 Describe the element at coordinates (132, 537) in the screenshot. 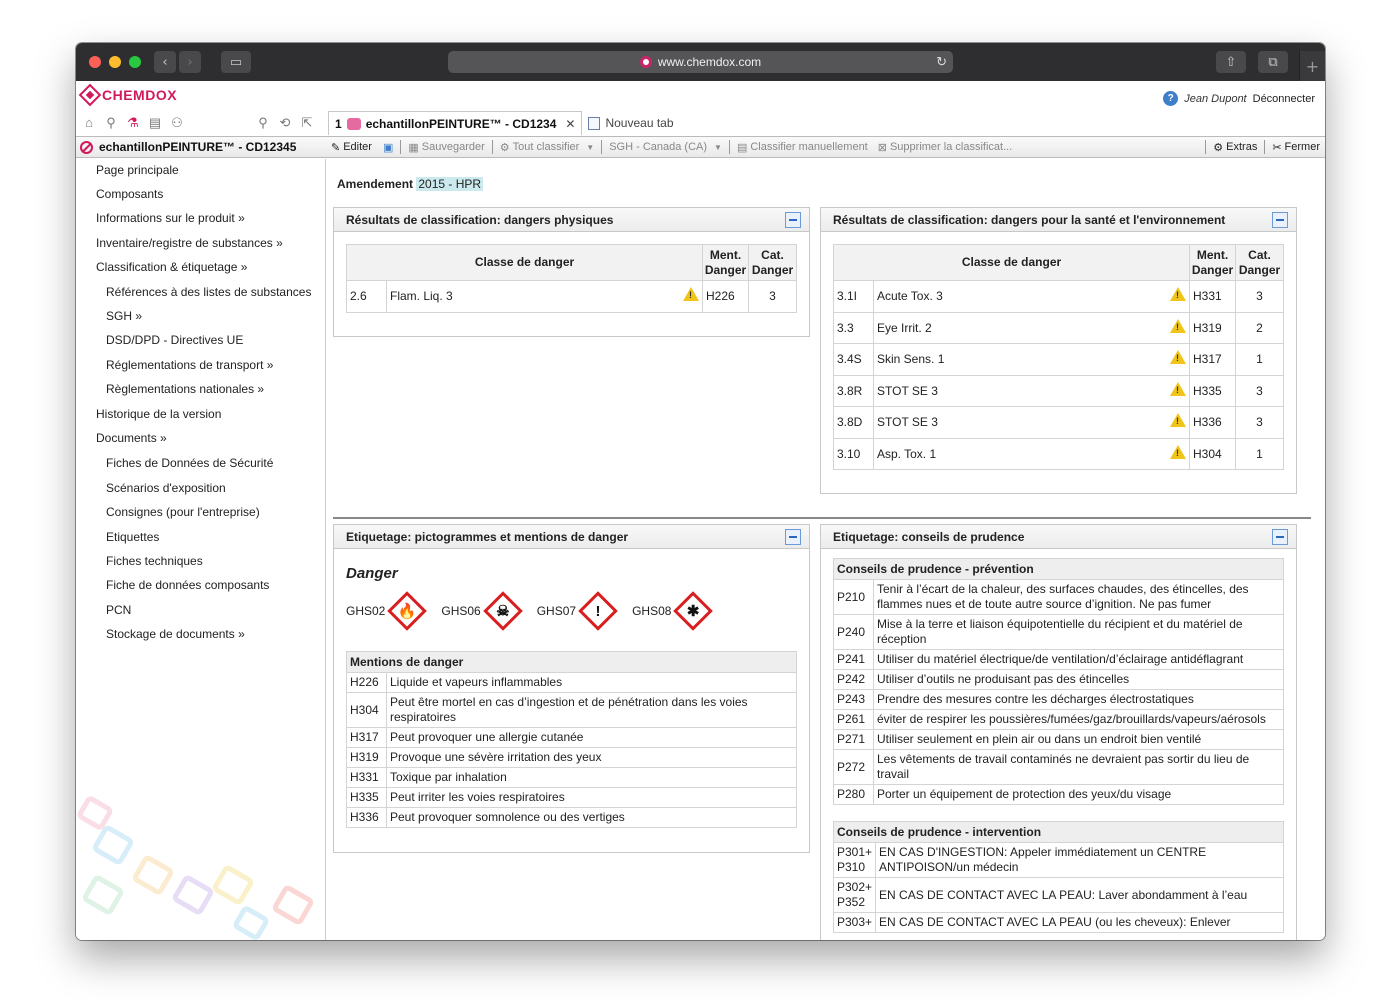

I see `sidebar-item: Etiquettes` at that location.